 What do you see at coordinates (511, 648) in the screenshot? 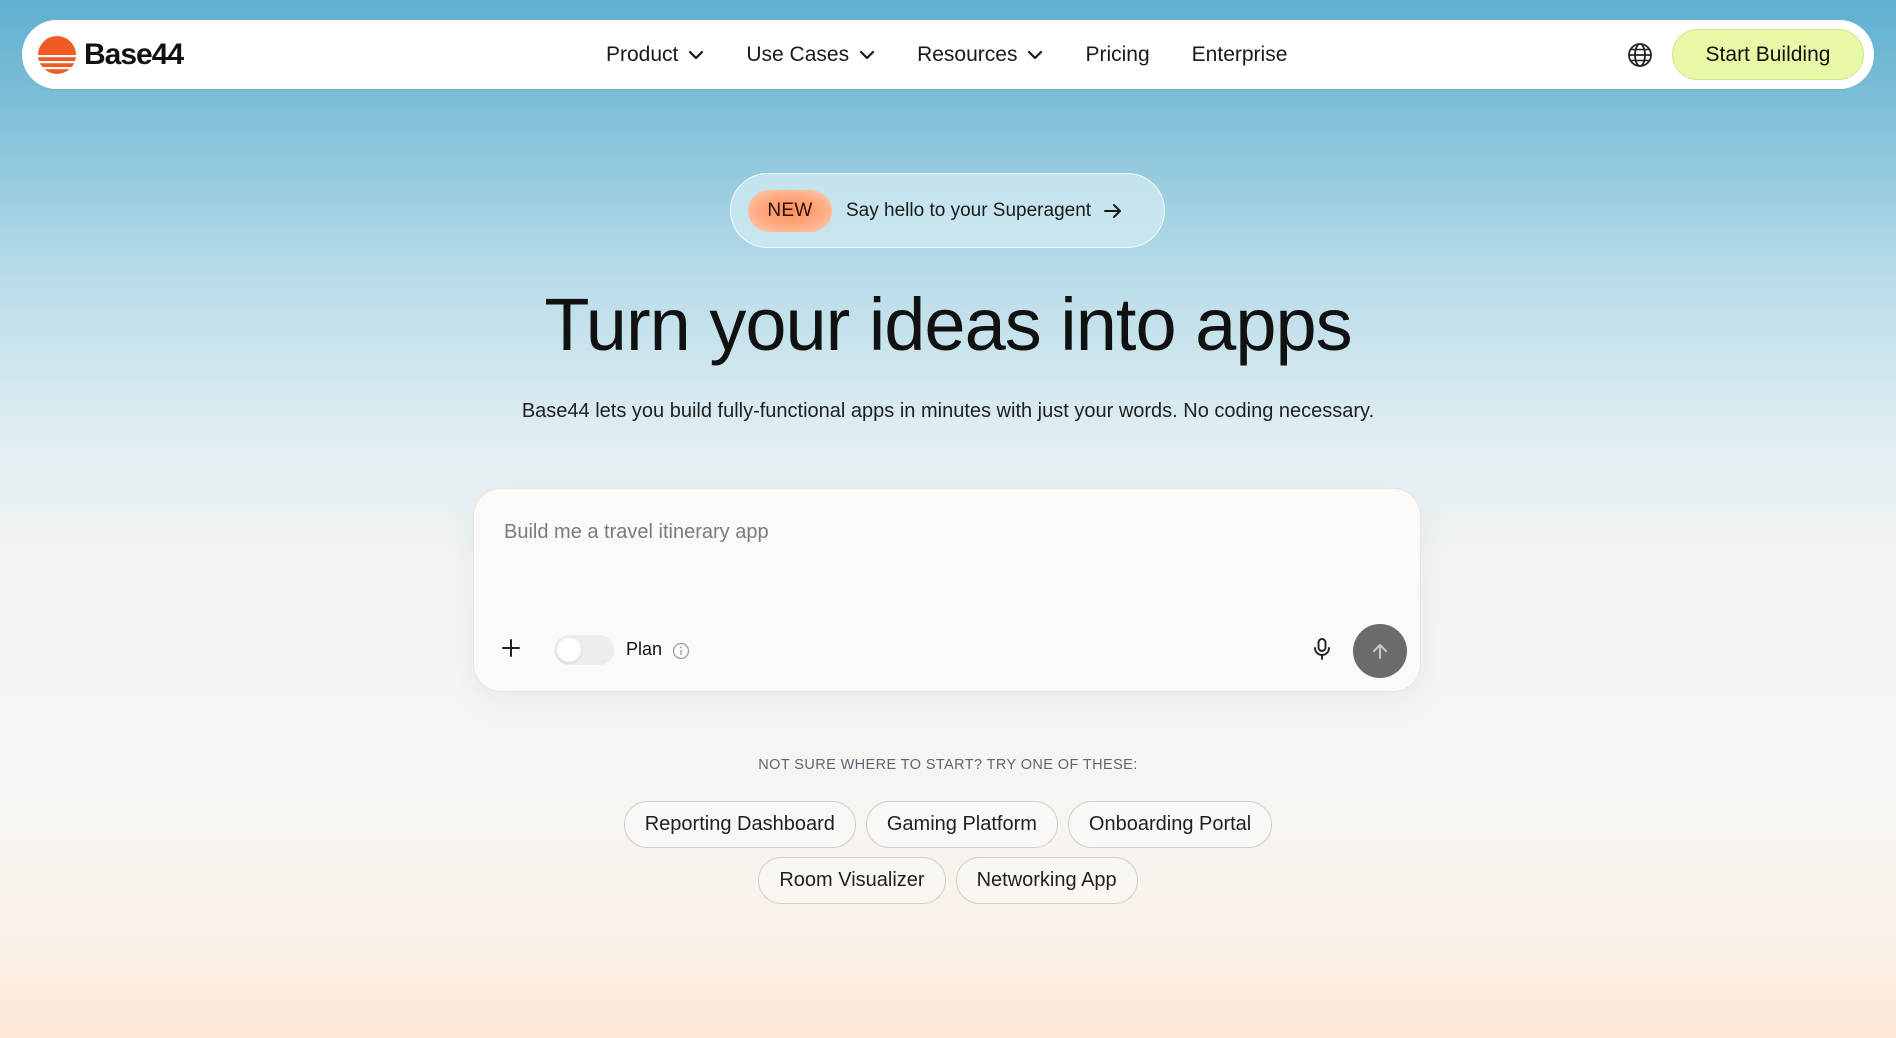
I see `plus-icon` at bounding box center [511, 648].